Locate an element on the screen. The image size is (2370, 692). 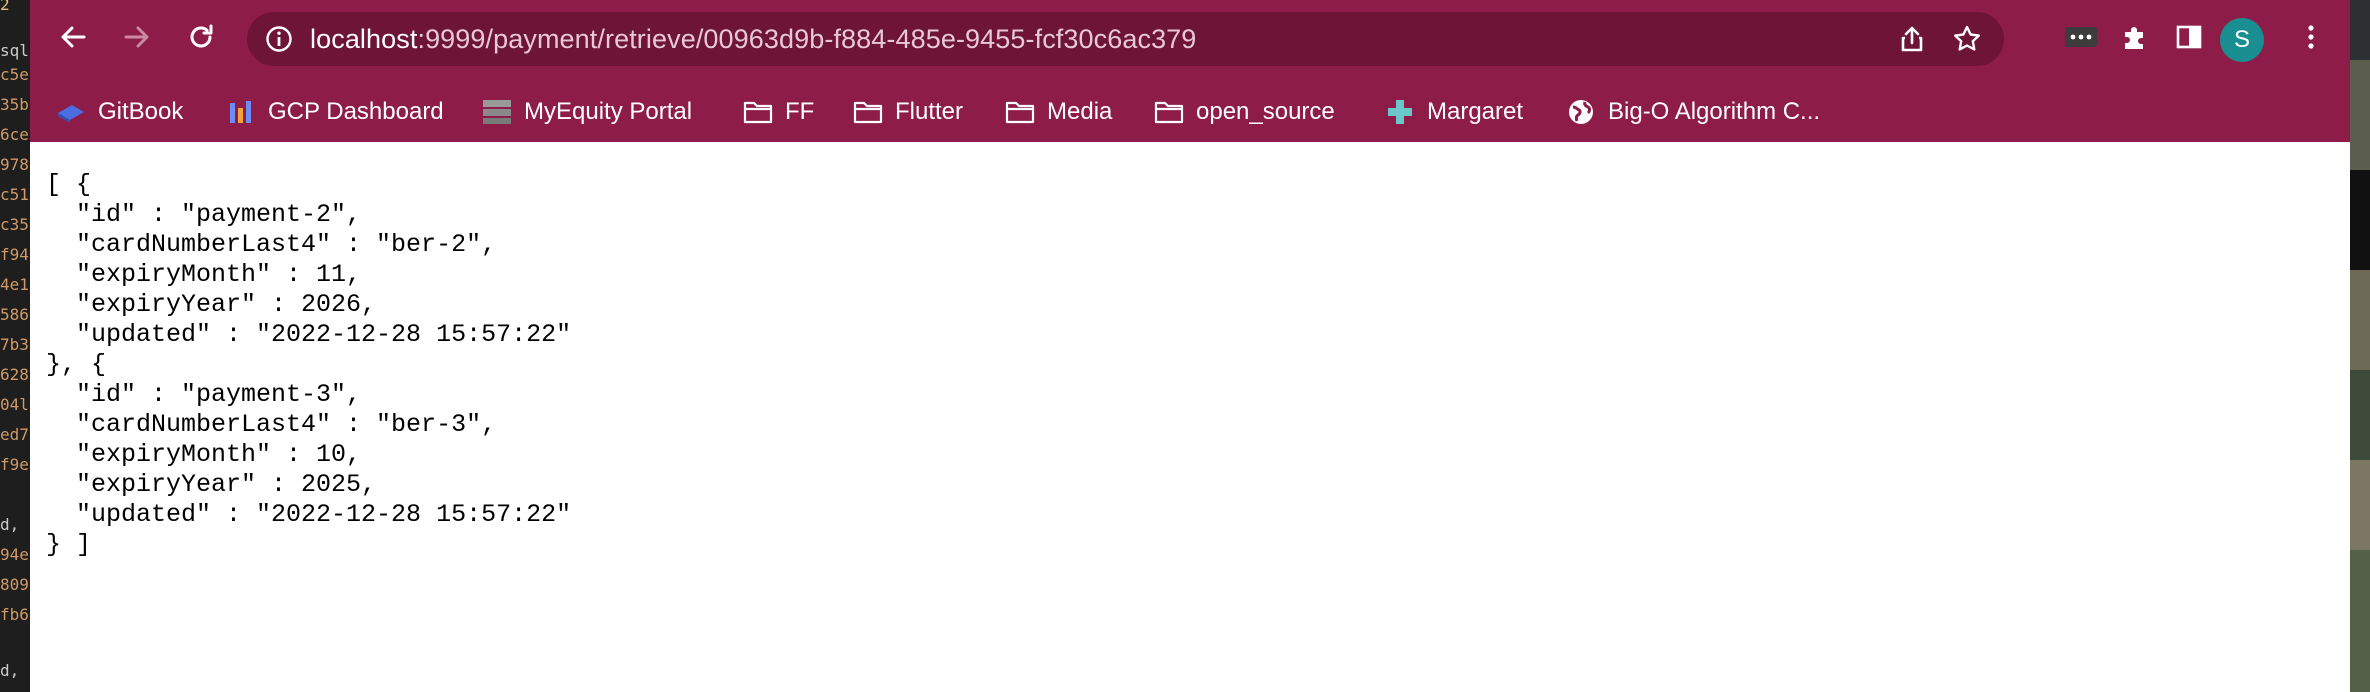
bookmark-folder-ff: FF is located at coordinates (778, 112).